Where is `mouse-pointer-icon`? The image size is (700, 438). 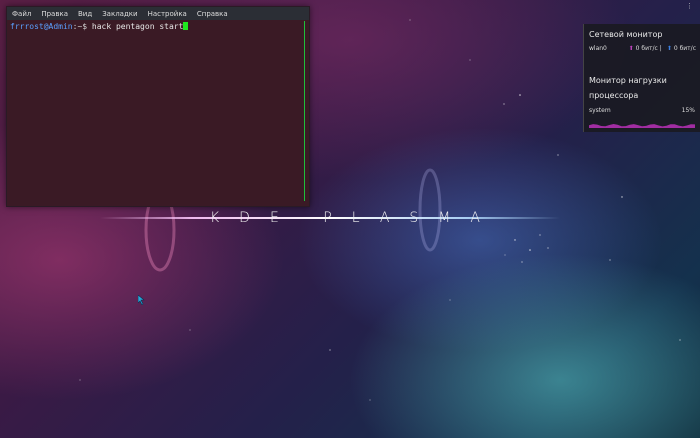 mouse-pointer-icon is located at coordinates (141, 300).